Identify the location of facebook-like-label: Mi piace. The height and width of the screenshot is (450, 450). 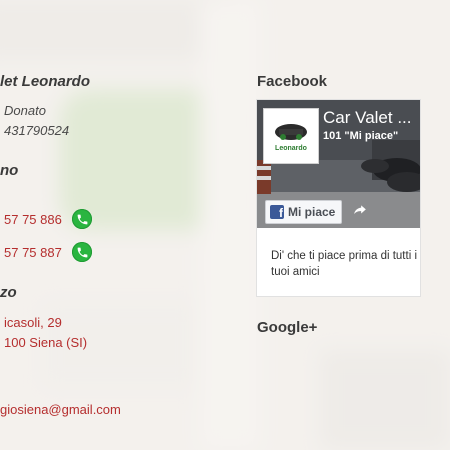
(312, 212).